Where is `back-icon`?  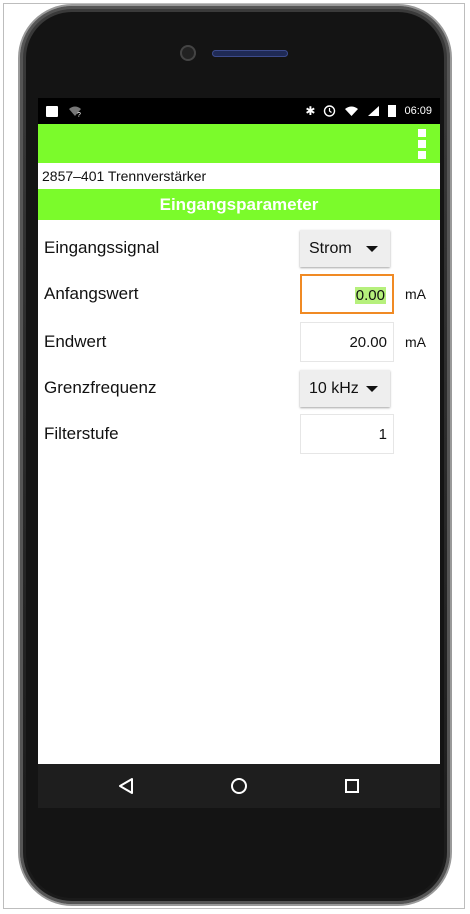 back-icon is located at coordinates (126, 786).